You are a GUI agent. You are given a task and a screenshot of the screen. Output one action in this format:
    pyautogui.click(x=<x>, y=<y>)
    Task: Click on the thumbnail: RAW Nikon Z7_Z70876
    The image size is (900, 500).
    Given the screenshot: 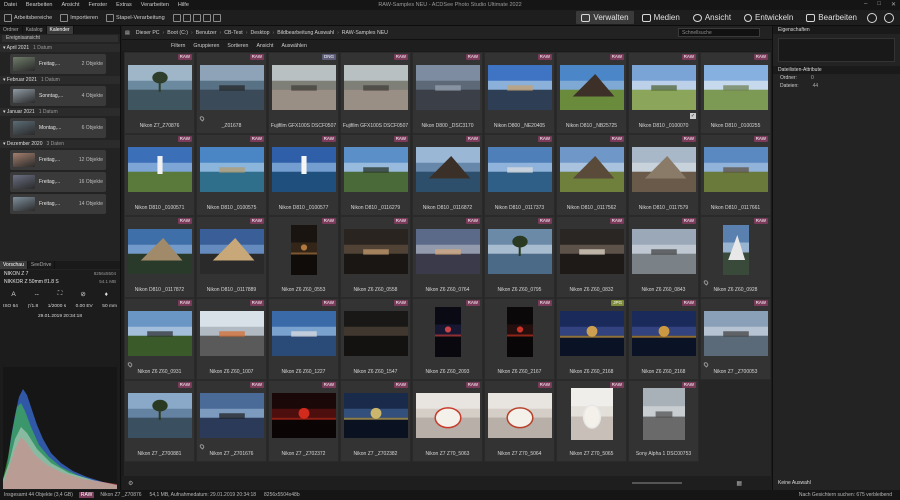 What is the action you would take?
    pyautogui.click(x=159, y=93)
    